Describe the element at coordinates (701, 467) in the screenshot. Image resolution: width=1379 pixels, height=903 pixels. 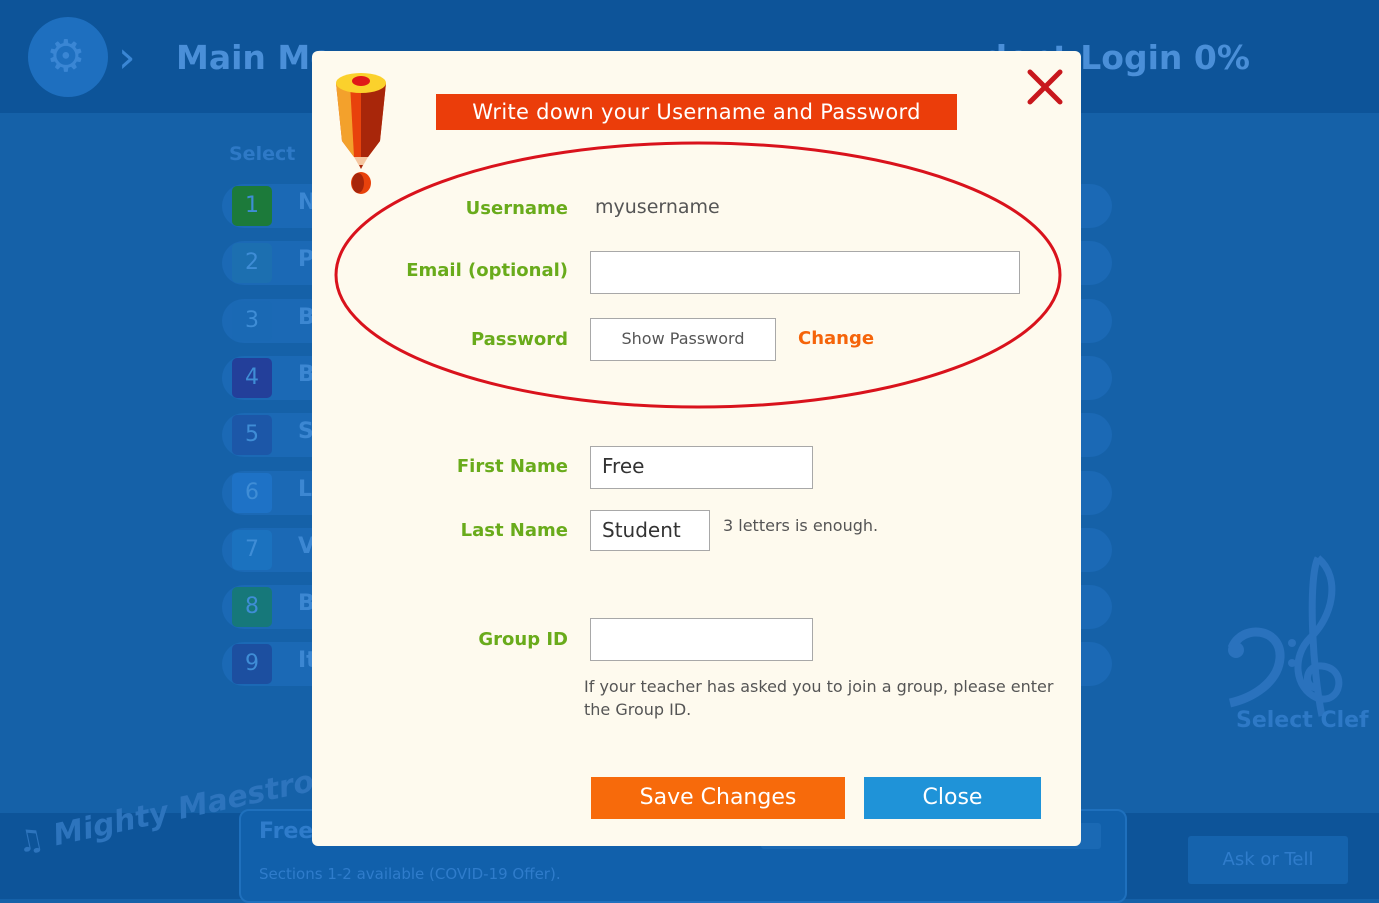
I see `first-name-field: Free` at that location.